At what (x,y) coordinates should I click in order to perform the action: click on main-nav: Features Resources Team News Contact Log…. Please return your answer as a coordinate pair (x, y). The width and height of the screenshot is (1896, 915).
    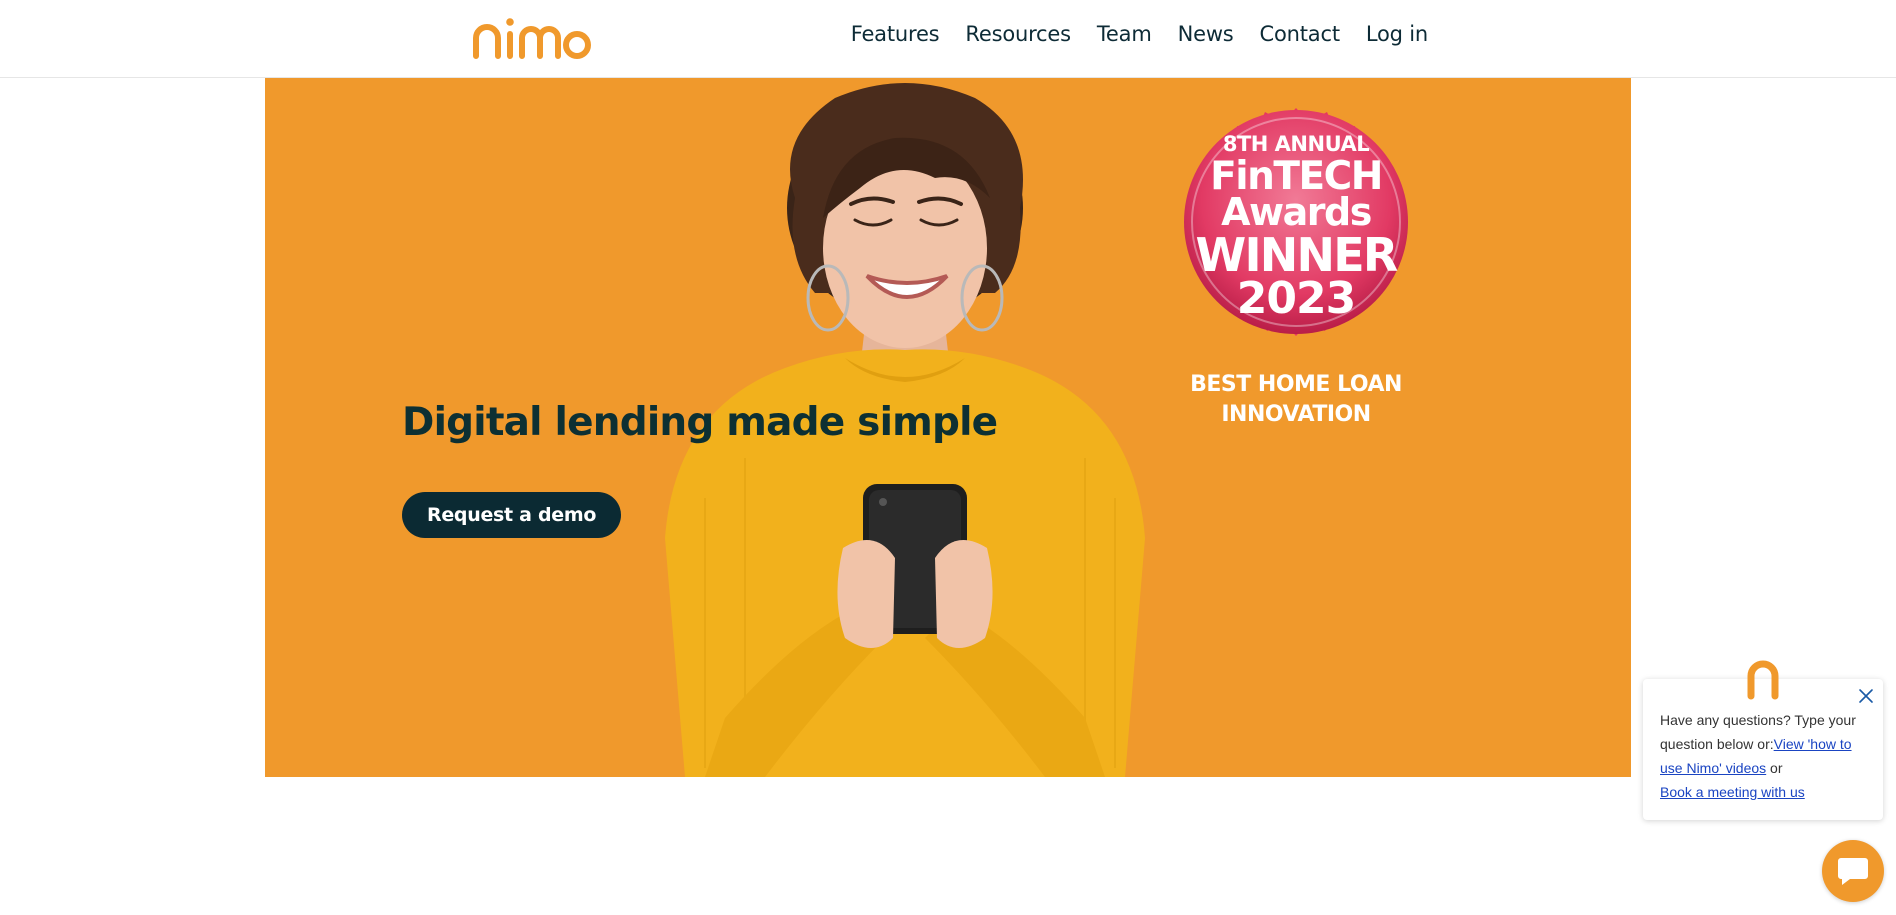
    Looking at the image, I should click on (1139, 34).